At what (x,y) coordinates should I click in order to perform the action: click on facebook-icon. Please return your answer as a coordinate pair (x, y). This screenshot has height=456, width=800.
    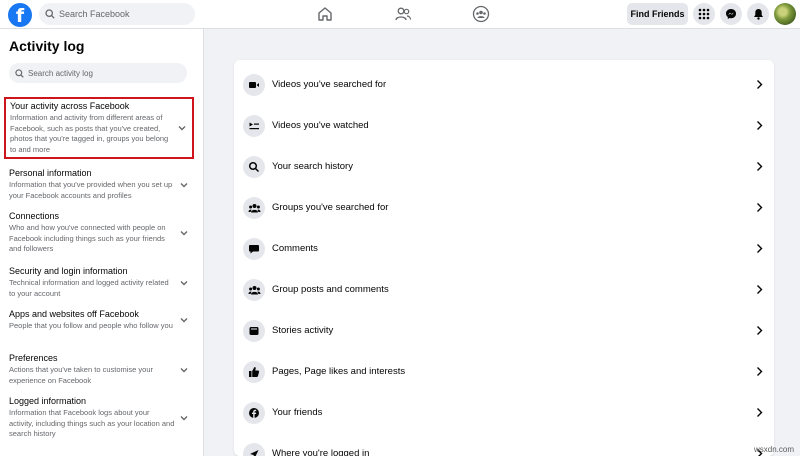
    Looking at the image, I should click on (254, 412).